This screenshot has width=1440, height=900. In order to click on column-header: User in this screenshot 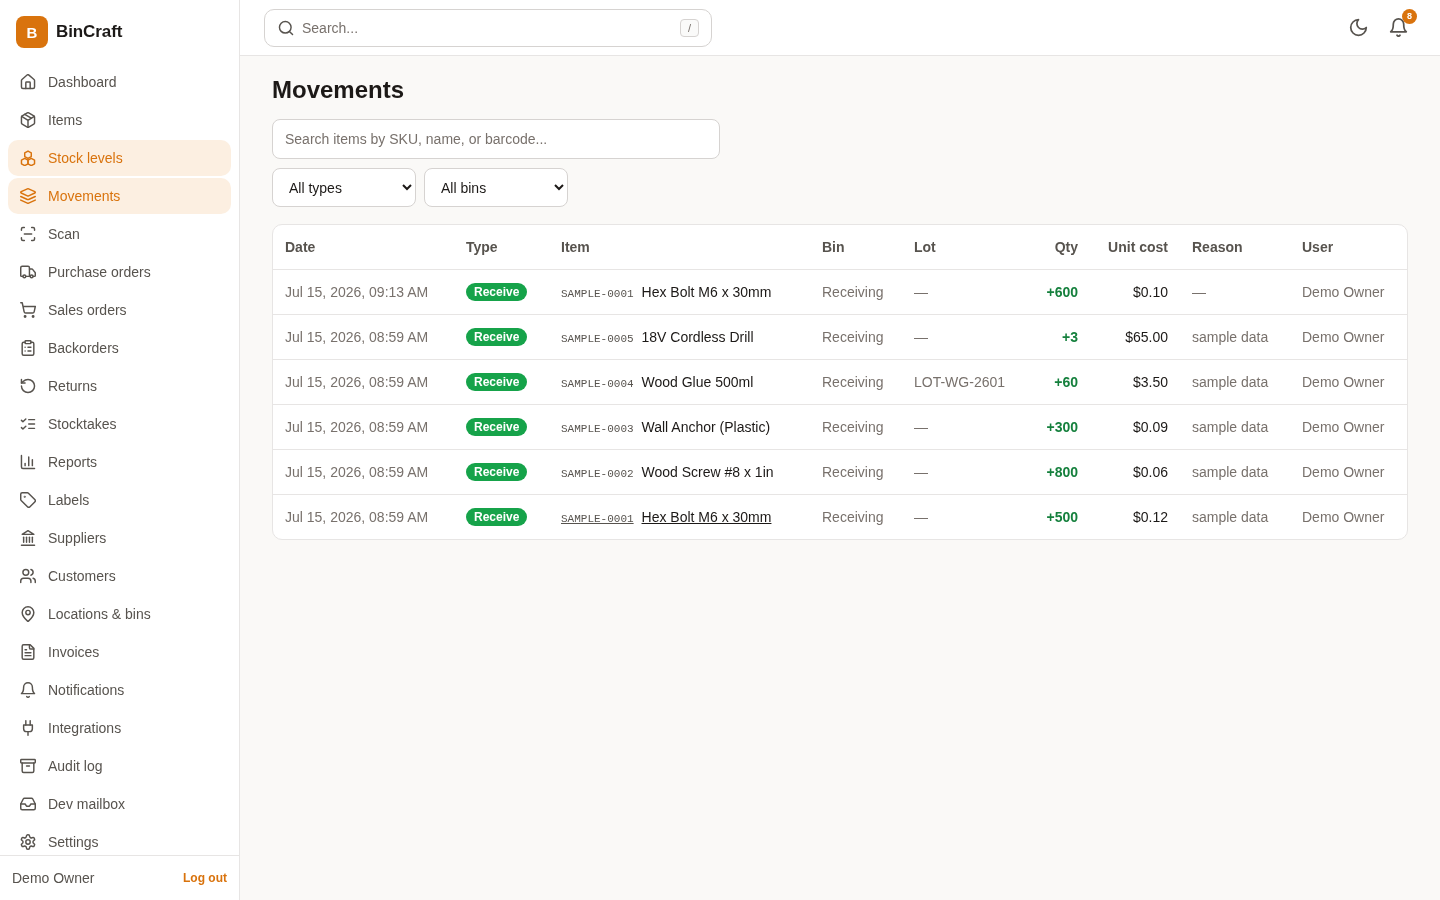, I will do `click(1348, 247)`.